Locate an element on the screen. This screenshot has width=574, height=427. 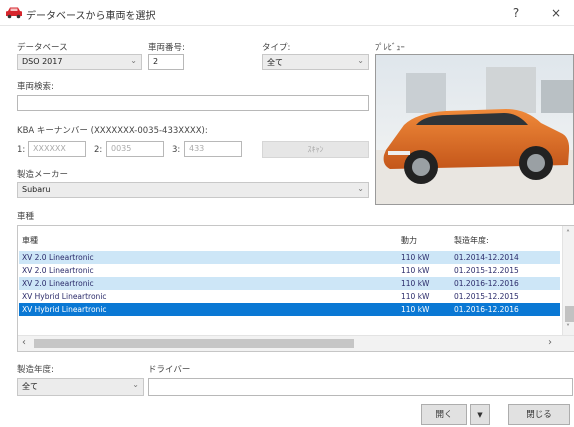
search-label: 車両検索: is located at coordinates (35, 87).